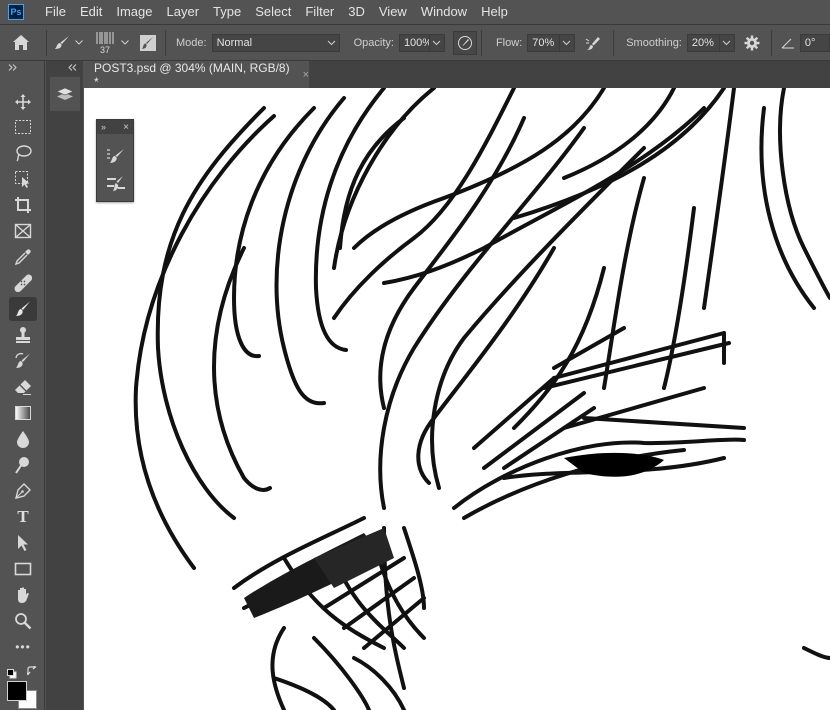 The image size is (830, 710). What do you see at coordinates (726, 42) in the screenshot?
I see `smoothing-slider-toggle` at bounding box center [726, 42].